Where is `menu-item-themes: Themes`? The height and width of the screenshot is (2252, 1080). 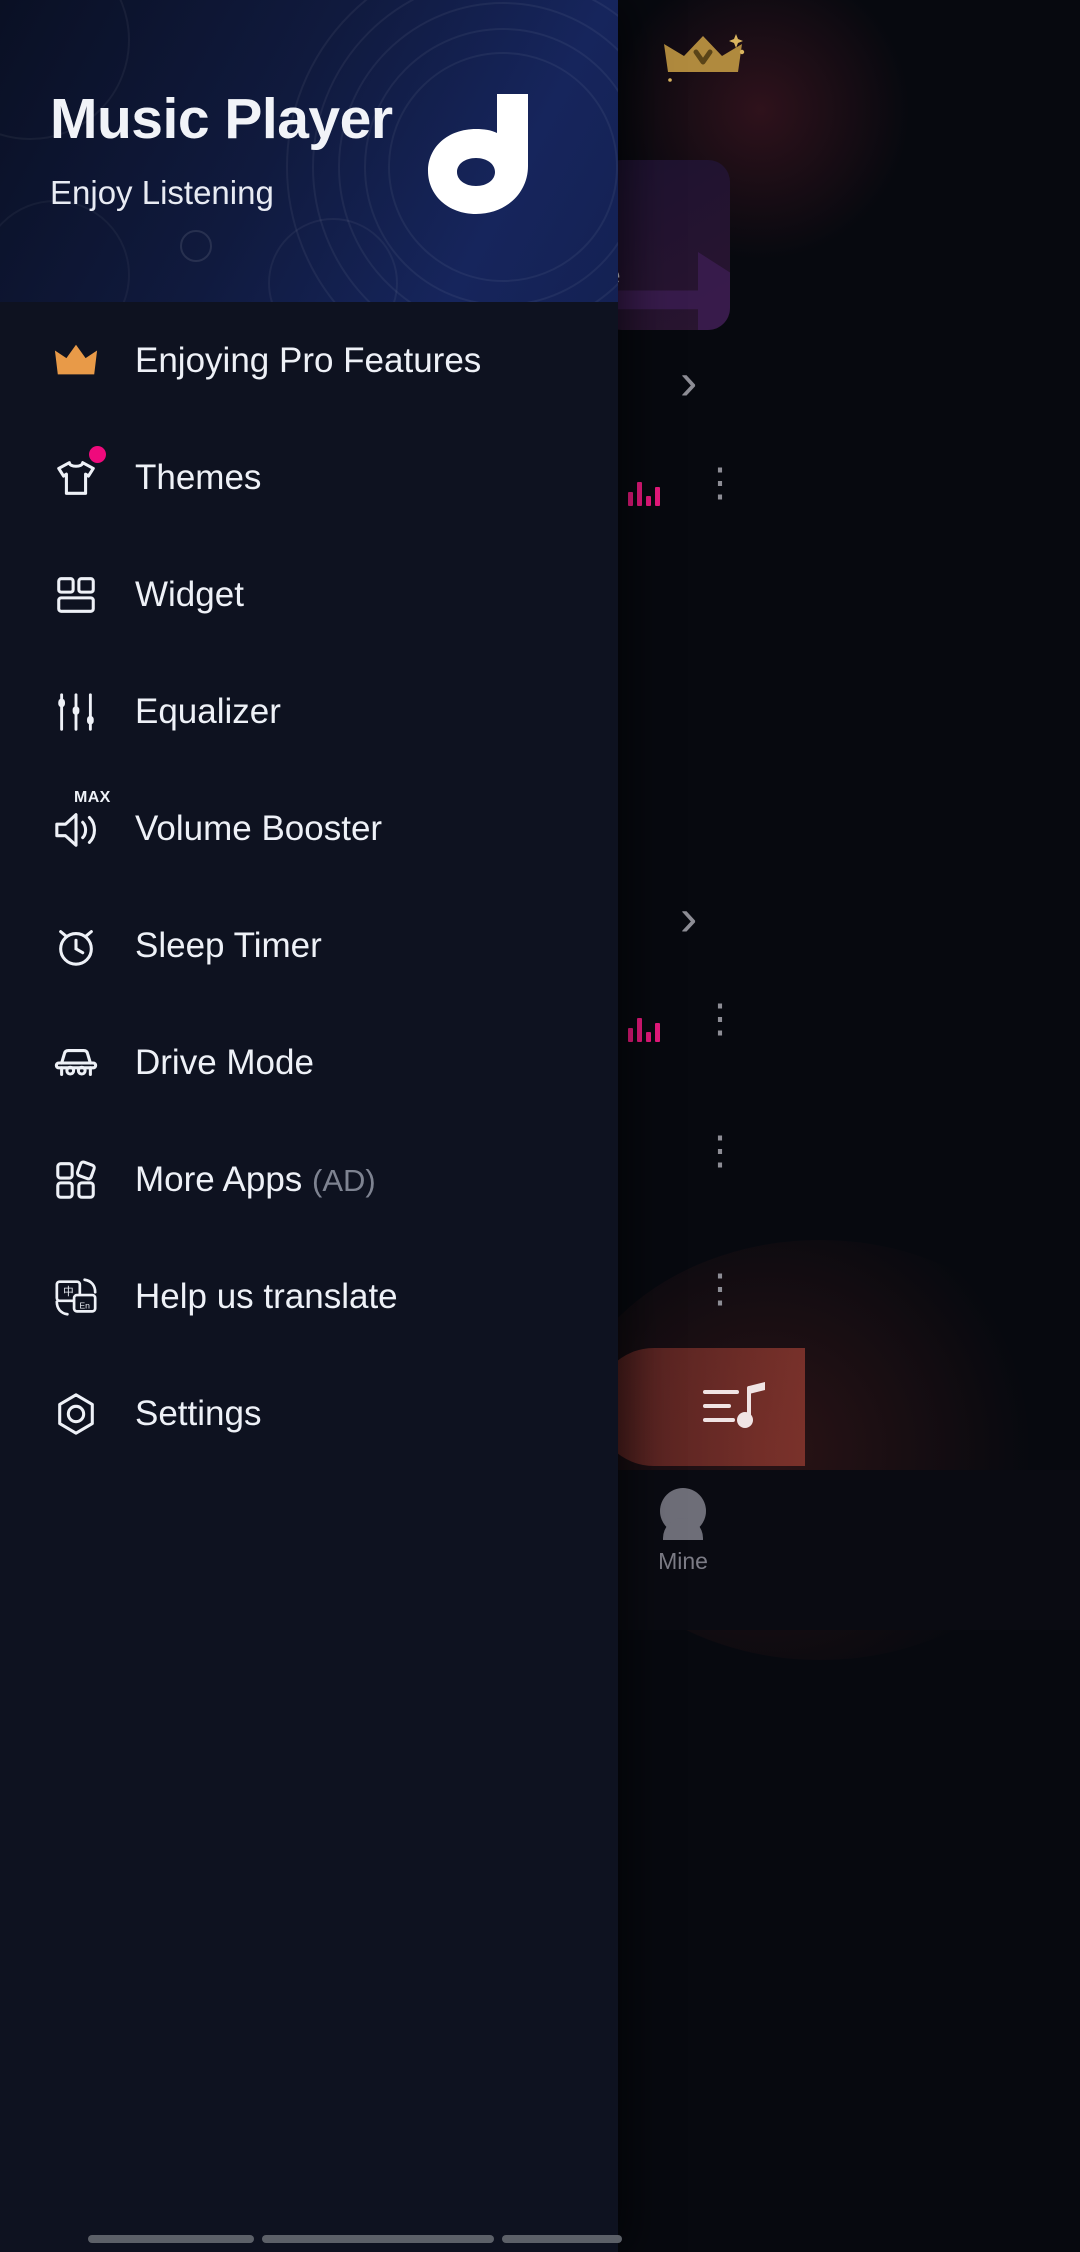 menu-item-themes: Themes is located at coordinates (309, 477).